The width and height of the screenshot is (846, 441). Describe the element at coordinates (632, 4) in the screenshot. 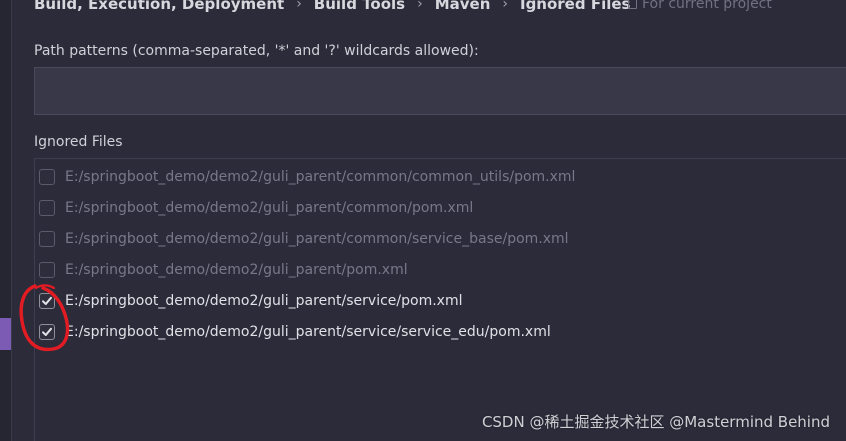

I see `project-icon` at that location.